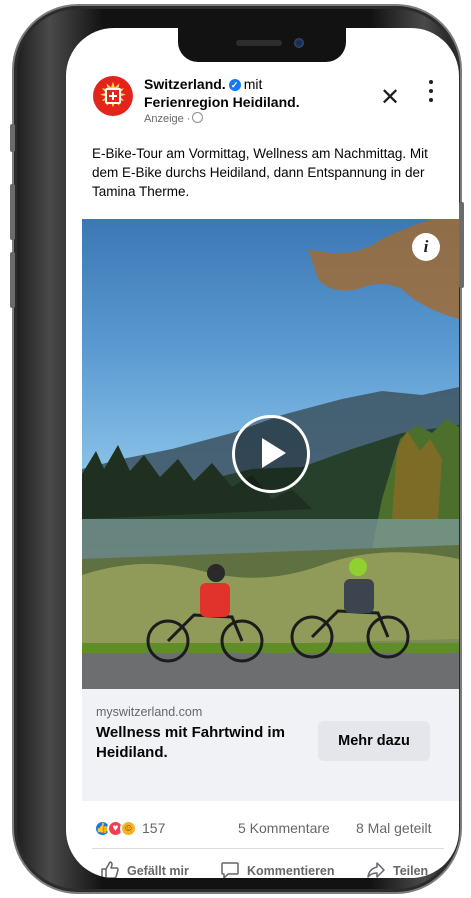 The width and height of the screenshot is (471, 898). Describe the element at coordinates (390, 97) in the screenshot. I see `close-icon: ✕` at that location.